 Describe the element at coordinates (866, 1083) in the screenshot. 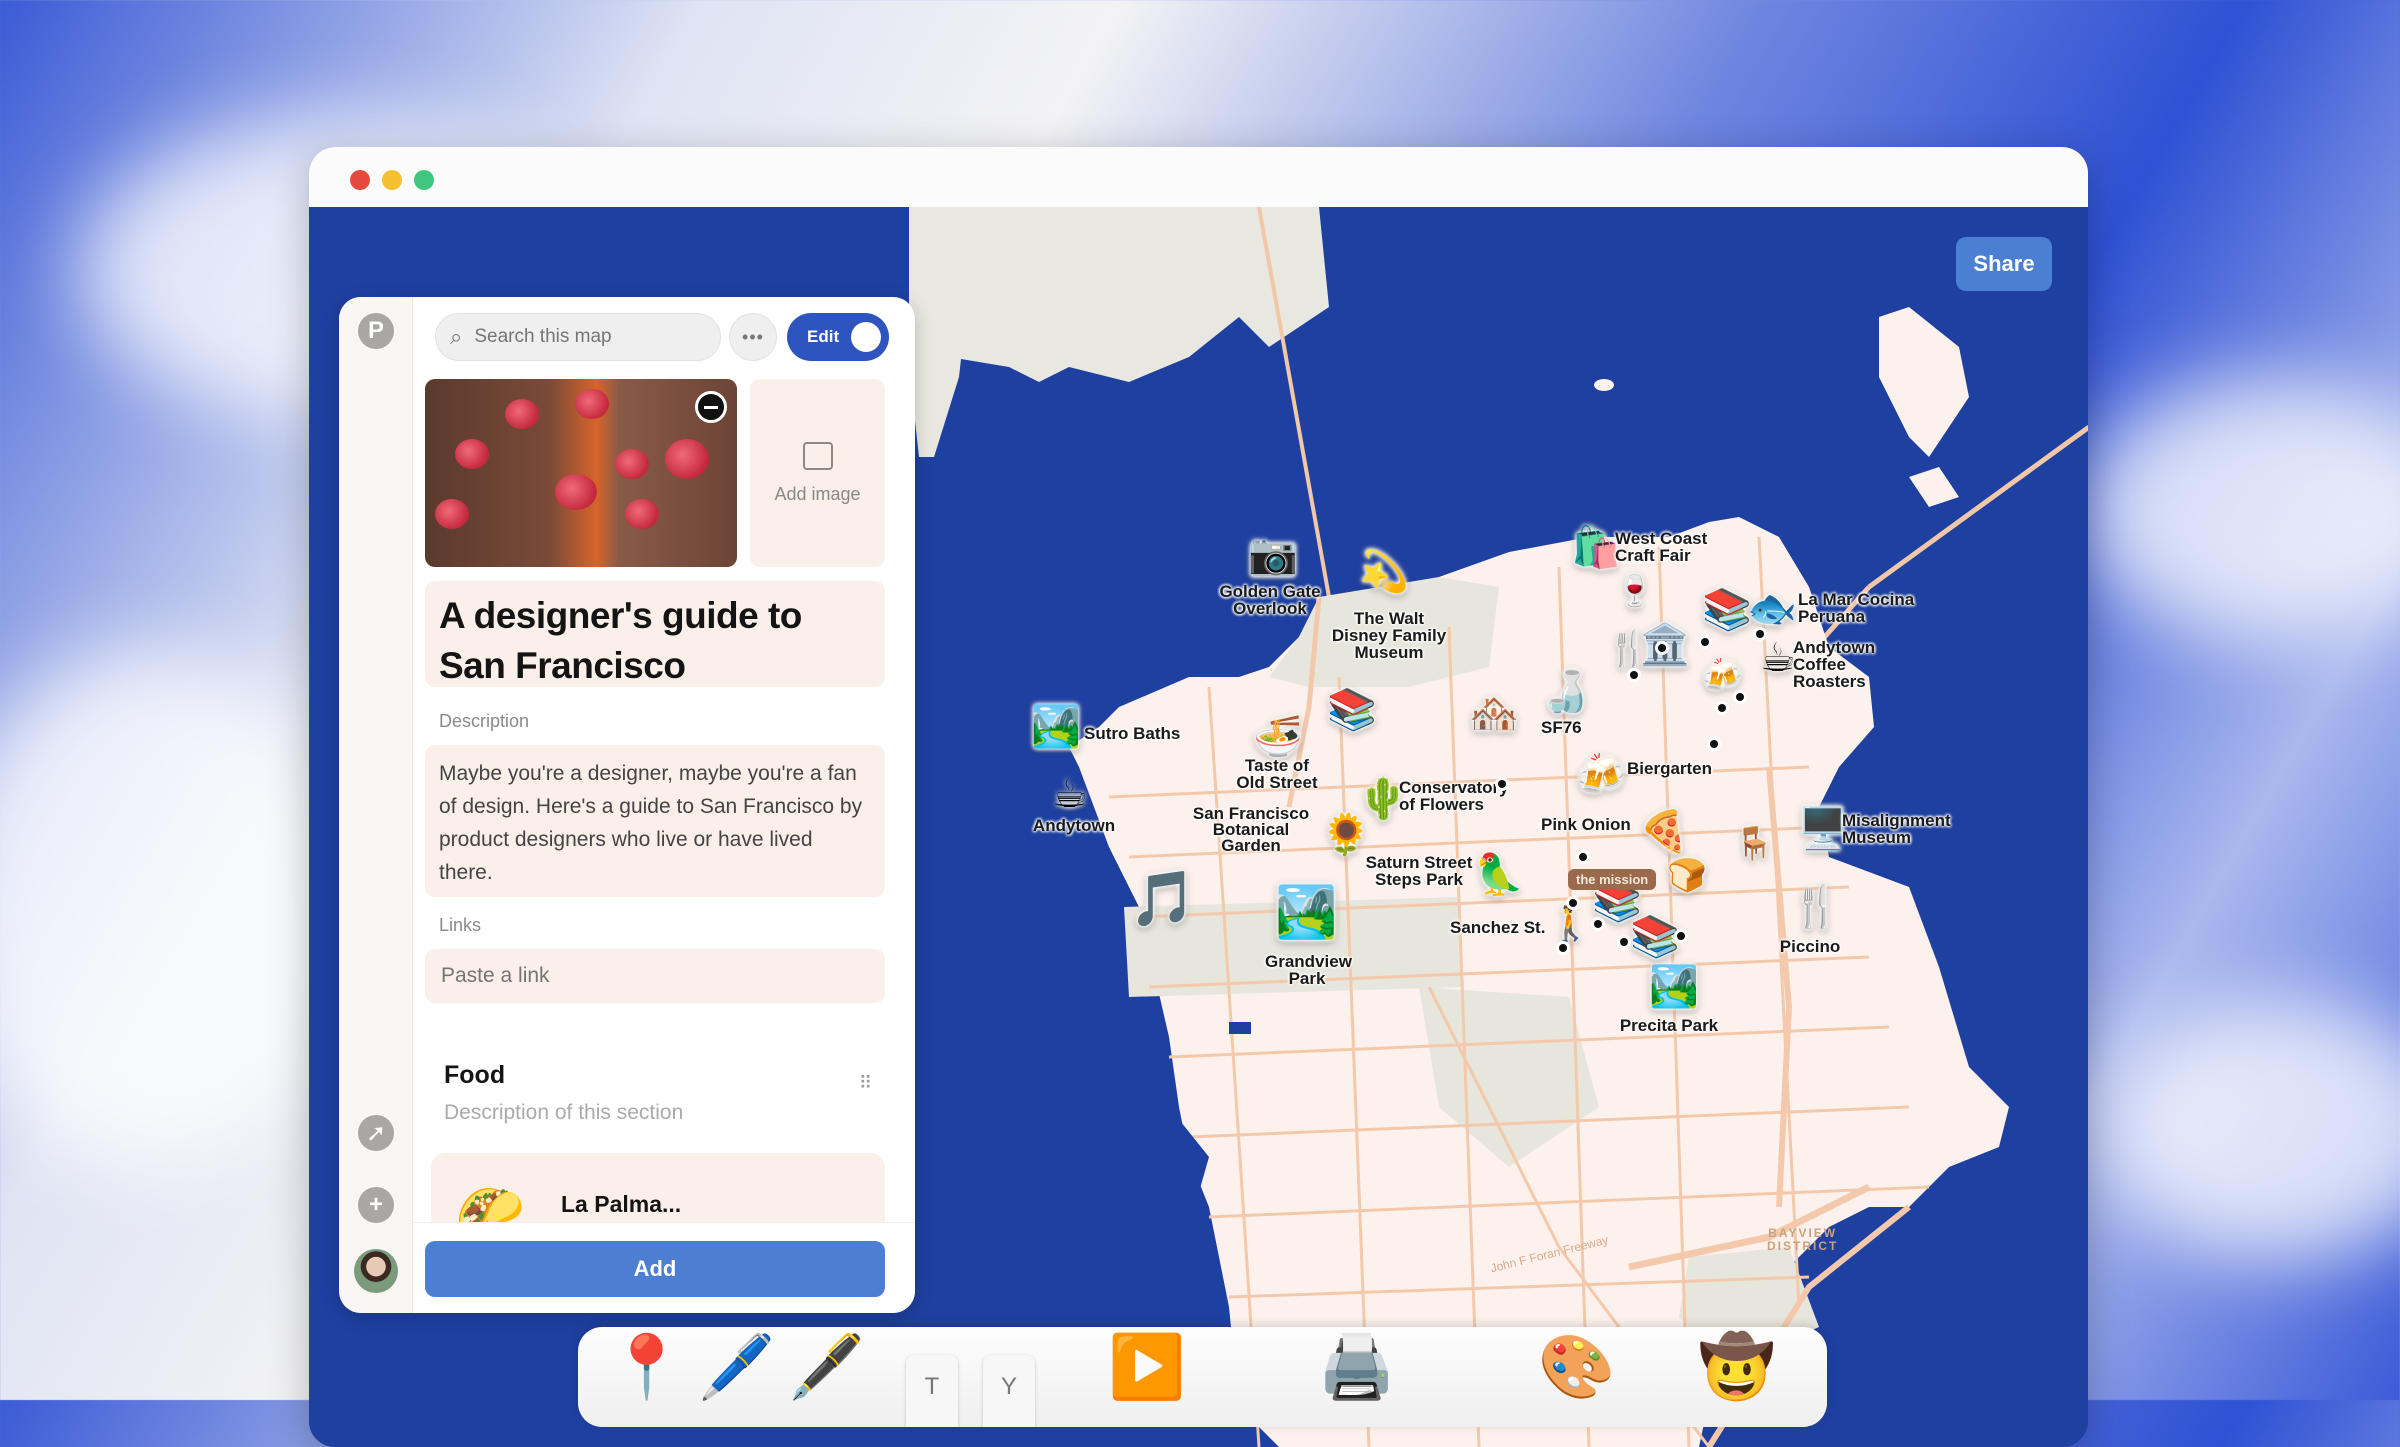

I see `drag-handle-icon: ⠿` at that location.